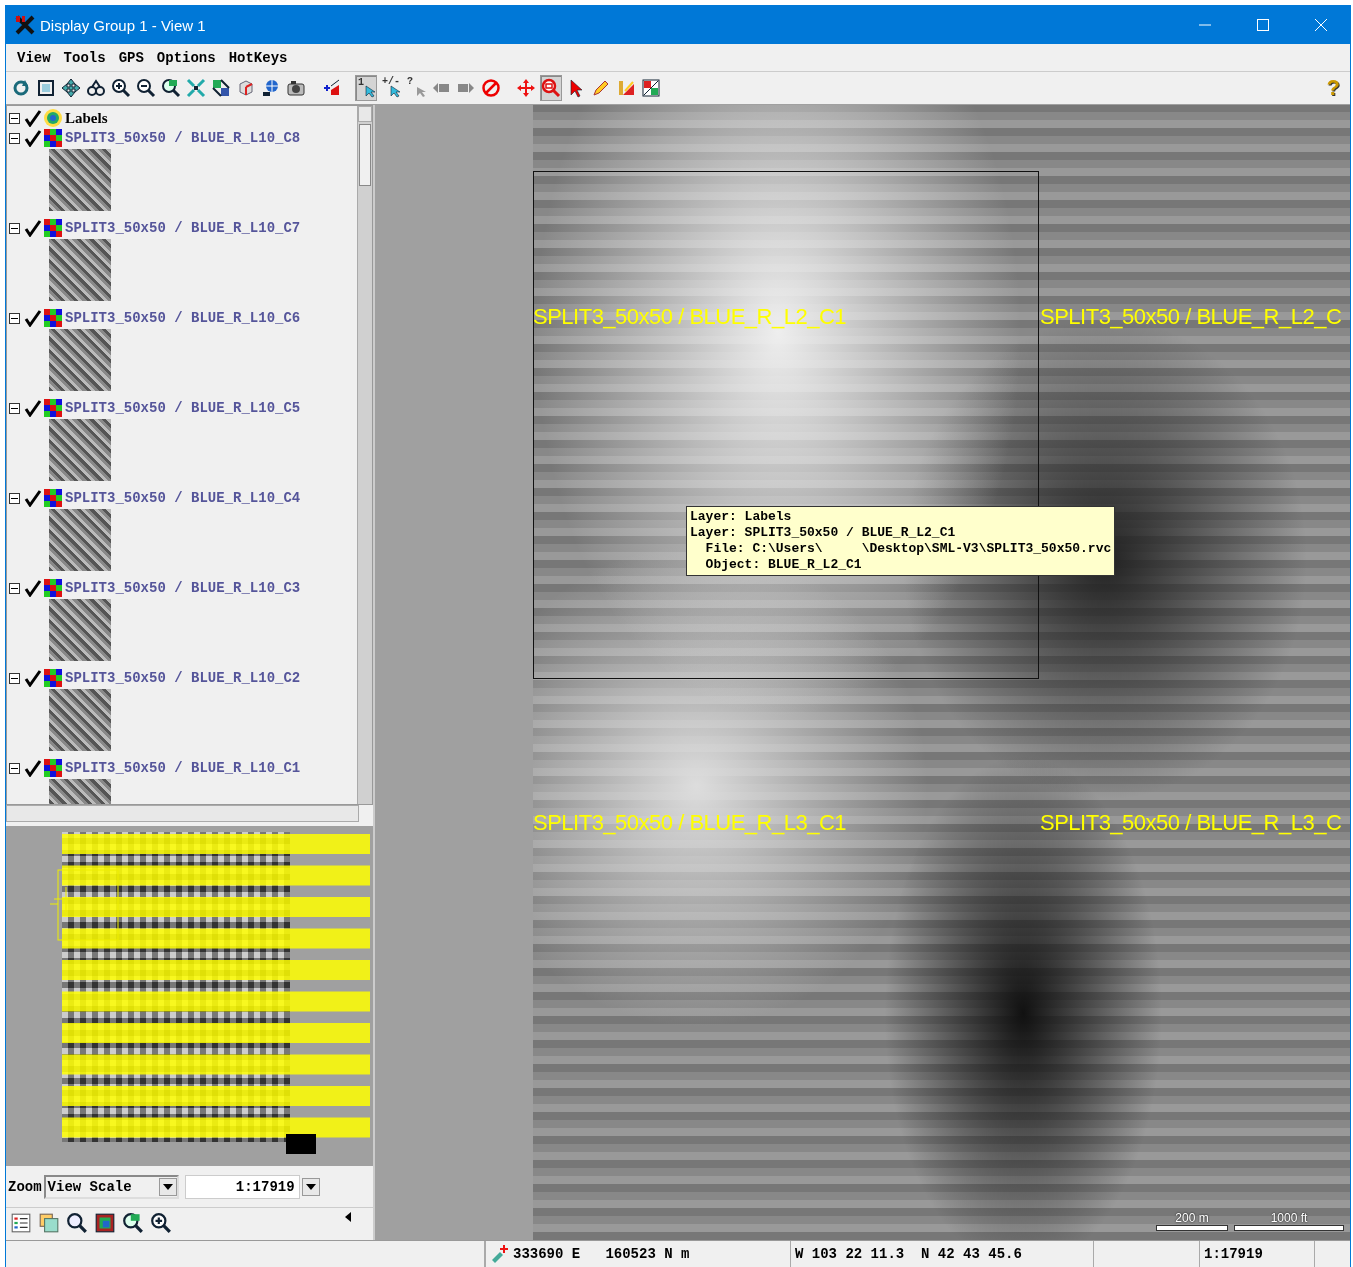 The image size is (1353, 1267). Describe the element at coordinates (183, 228) in the screenshot. I see `layer-name: SPLIT3_50x50 / BLUE_R_L10_C7` at that location.